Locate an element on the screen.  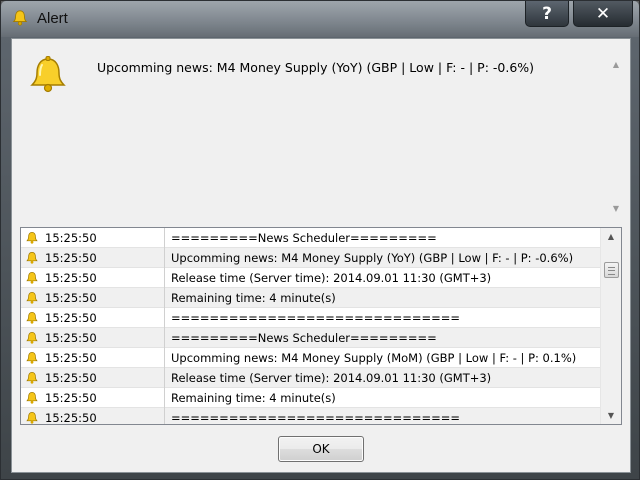
window-title: Alert is located at coordinates (52, 18).